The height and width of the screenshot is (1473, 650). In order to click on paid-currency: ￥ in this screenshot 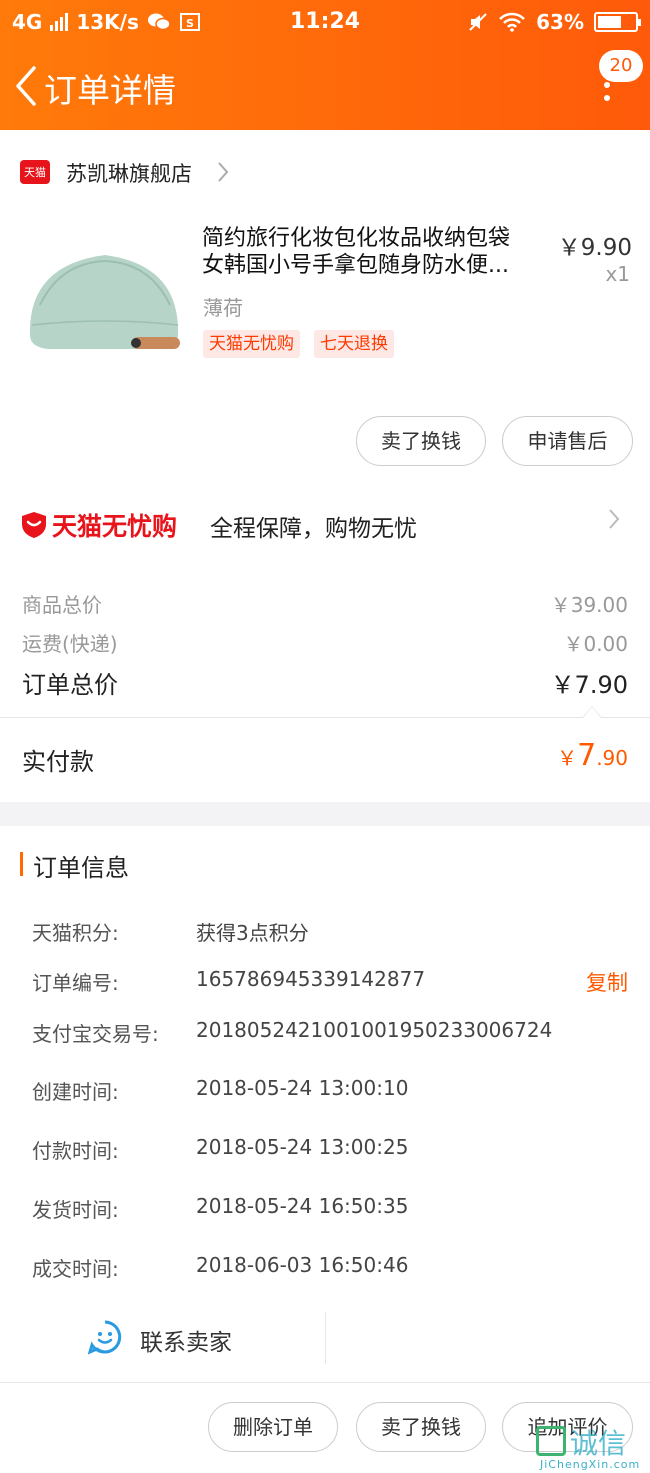, I will do `click(567, 758)`.